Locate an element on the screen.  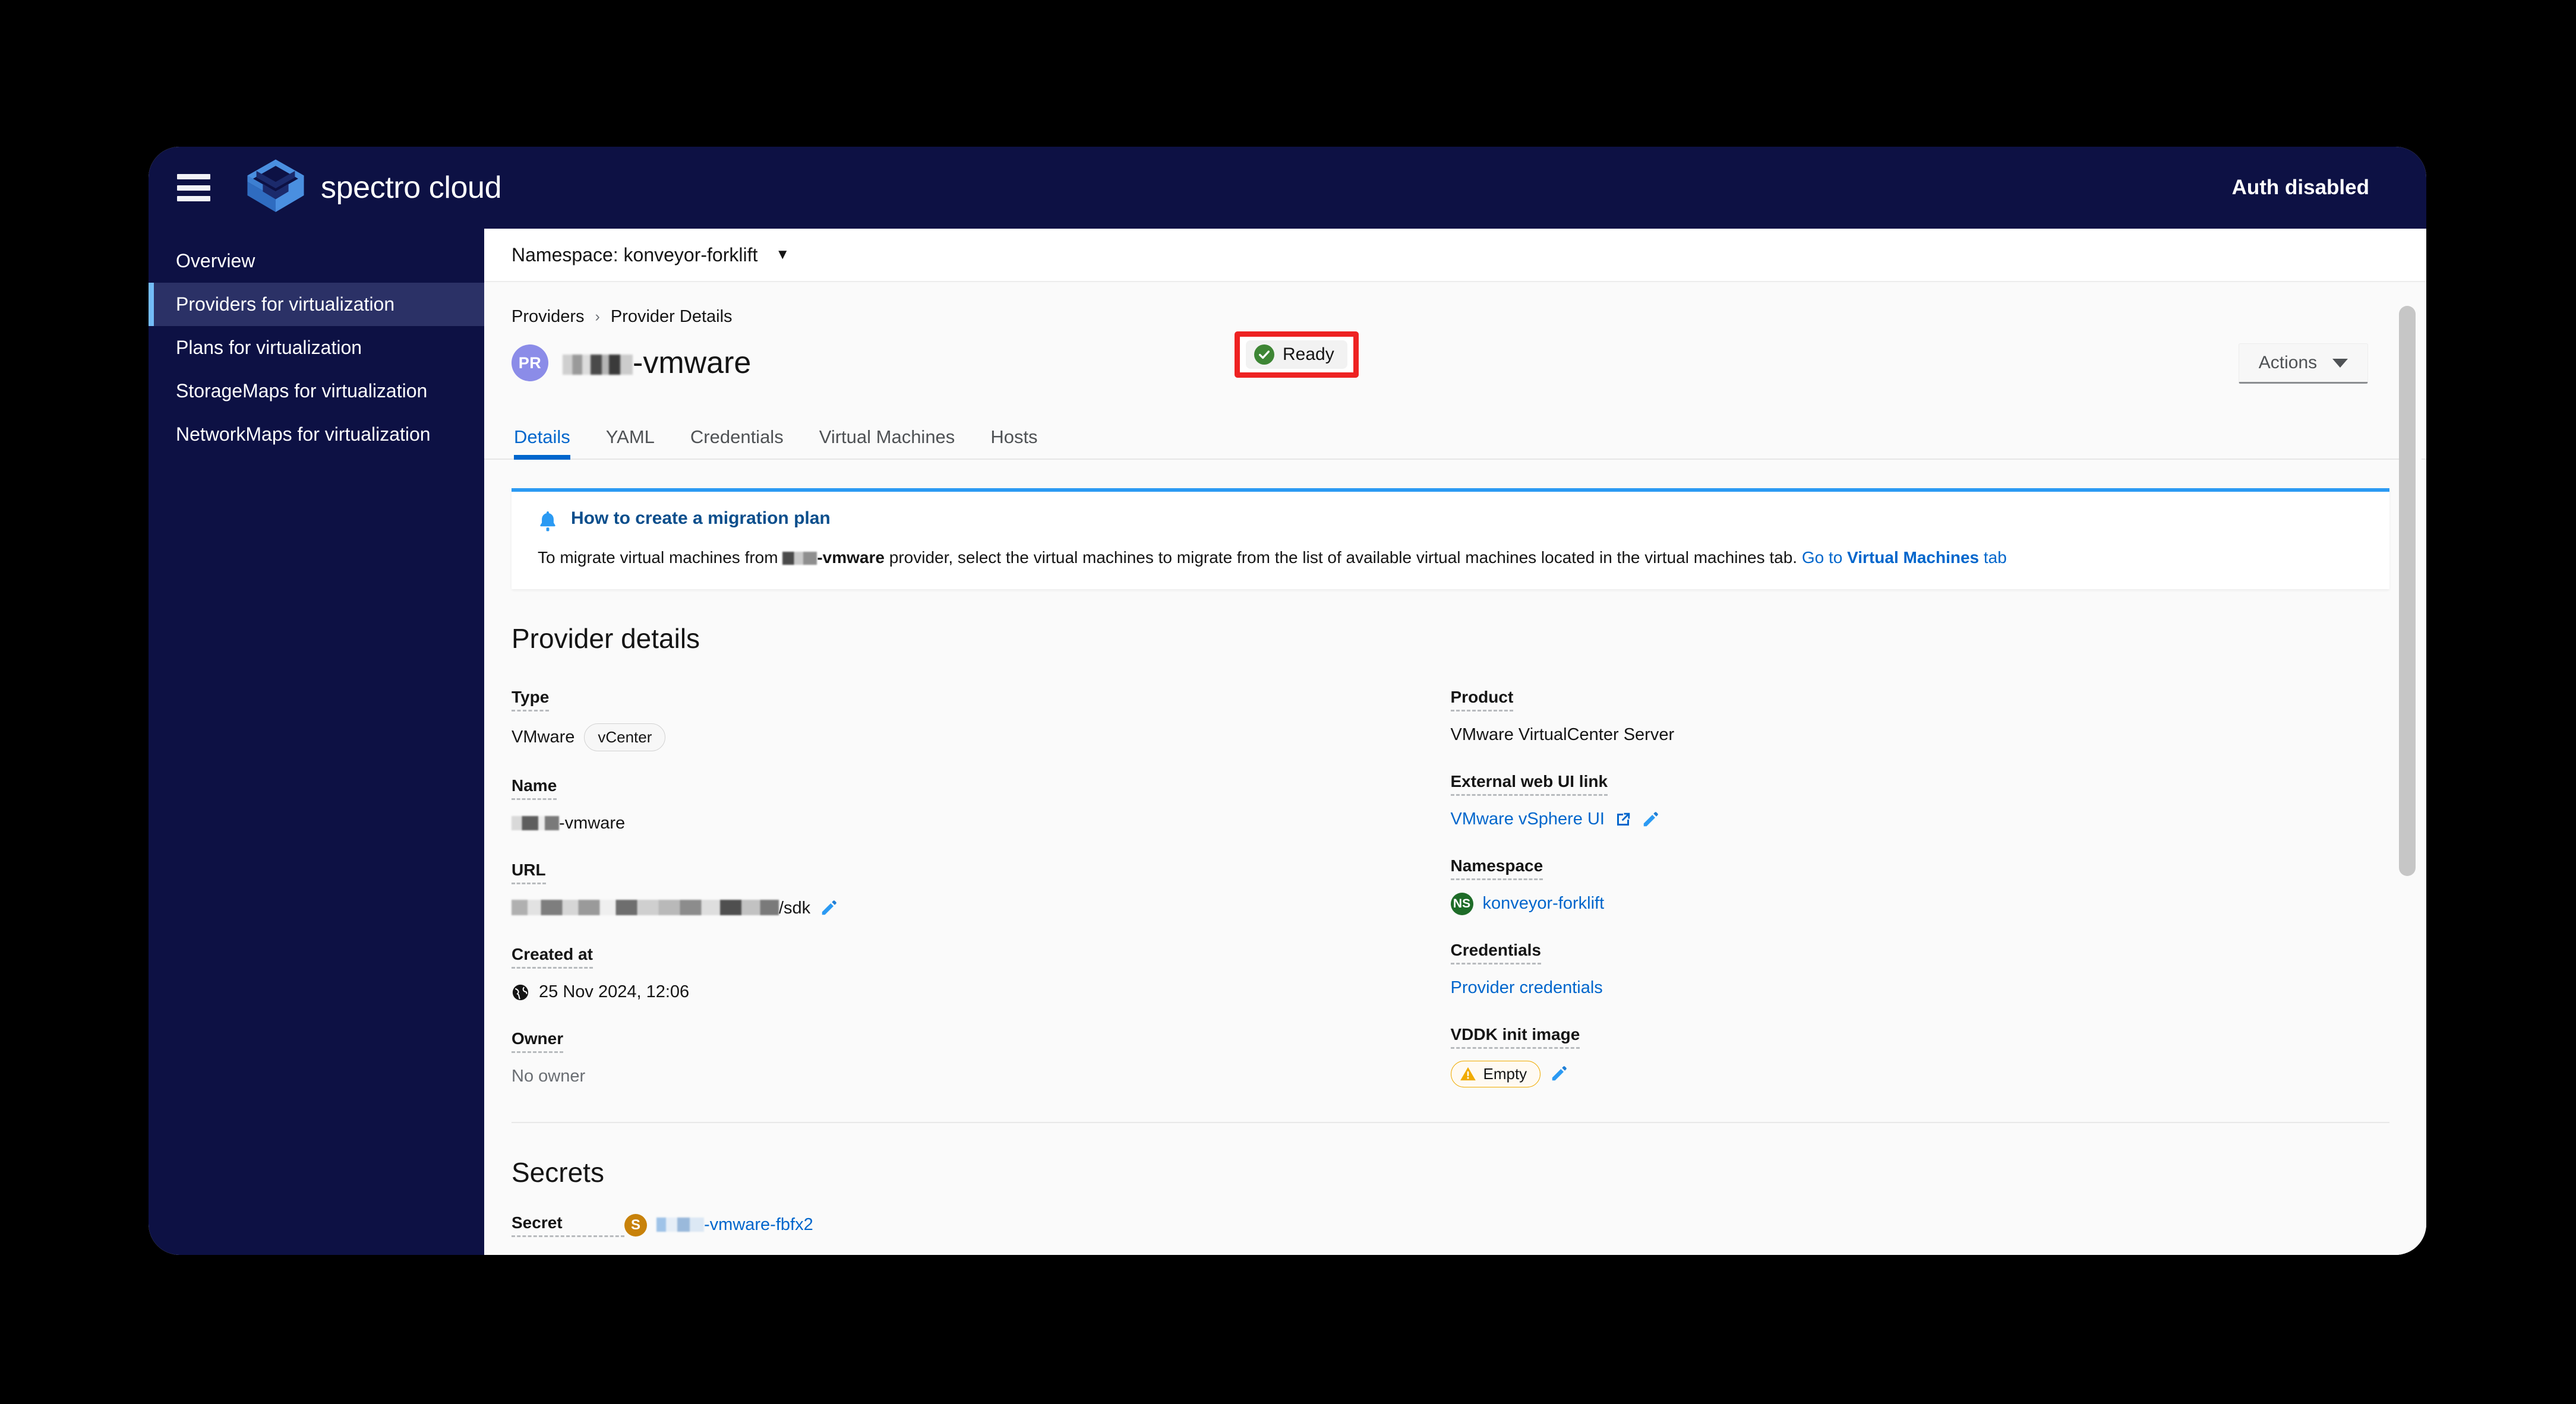
tab-virtual-machines: Virtual Machines is located at coordinates (887, 442).